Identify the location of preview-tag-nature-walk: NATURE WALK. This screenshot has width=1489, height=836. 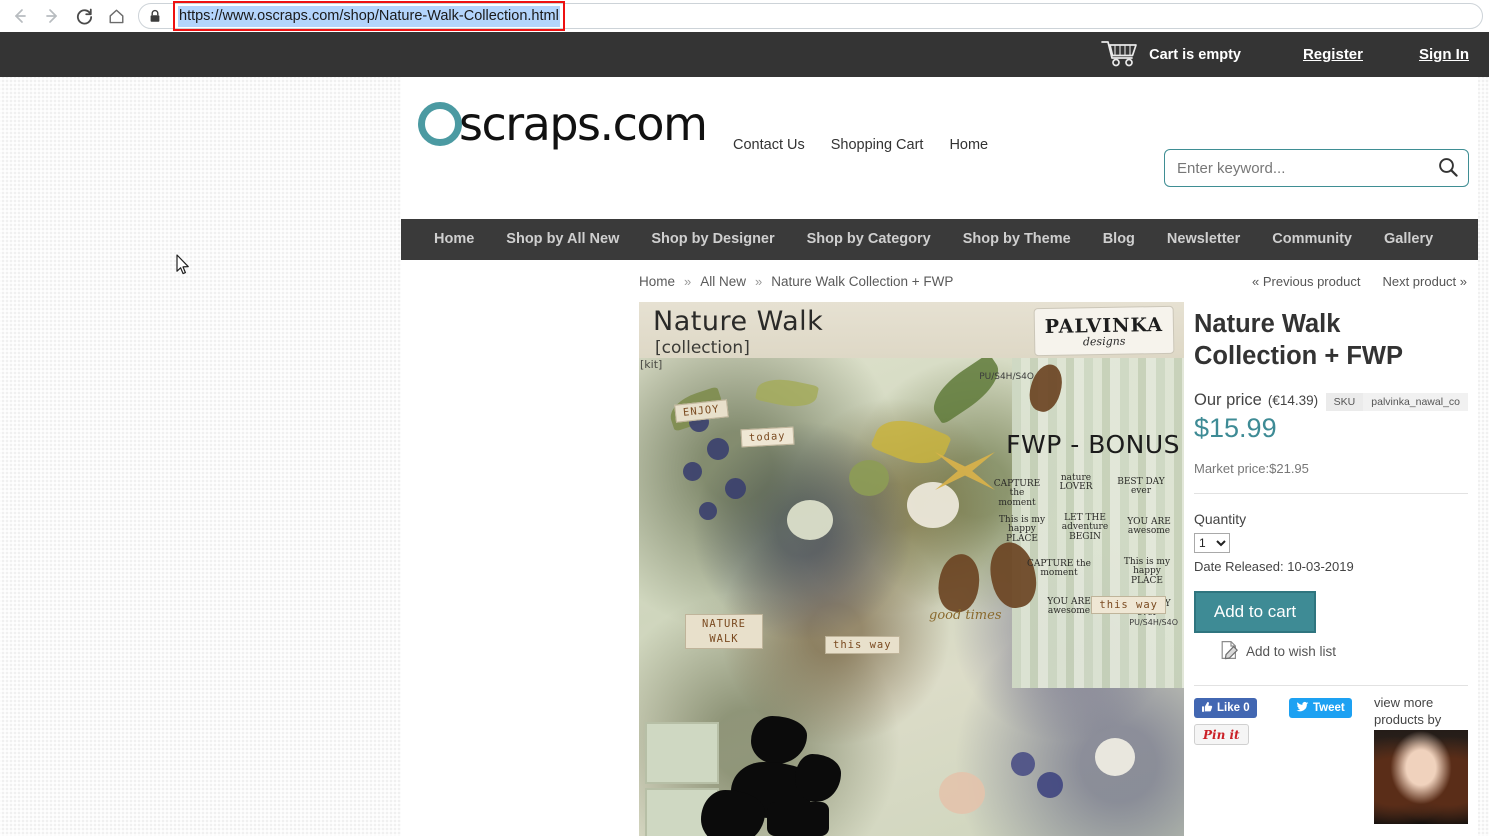
(724, 632).